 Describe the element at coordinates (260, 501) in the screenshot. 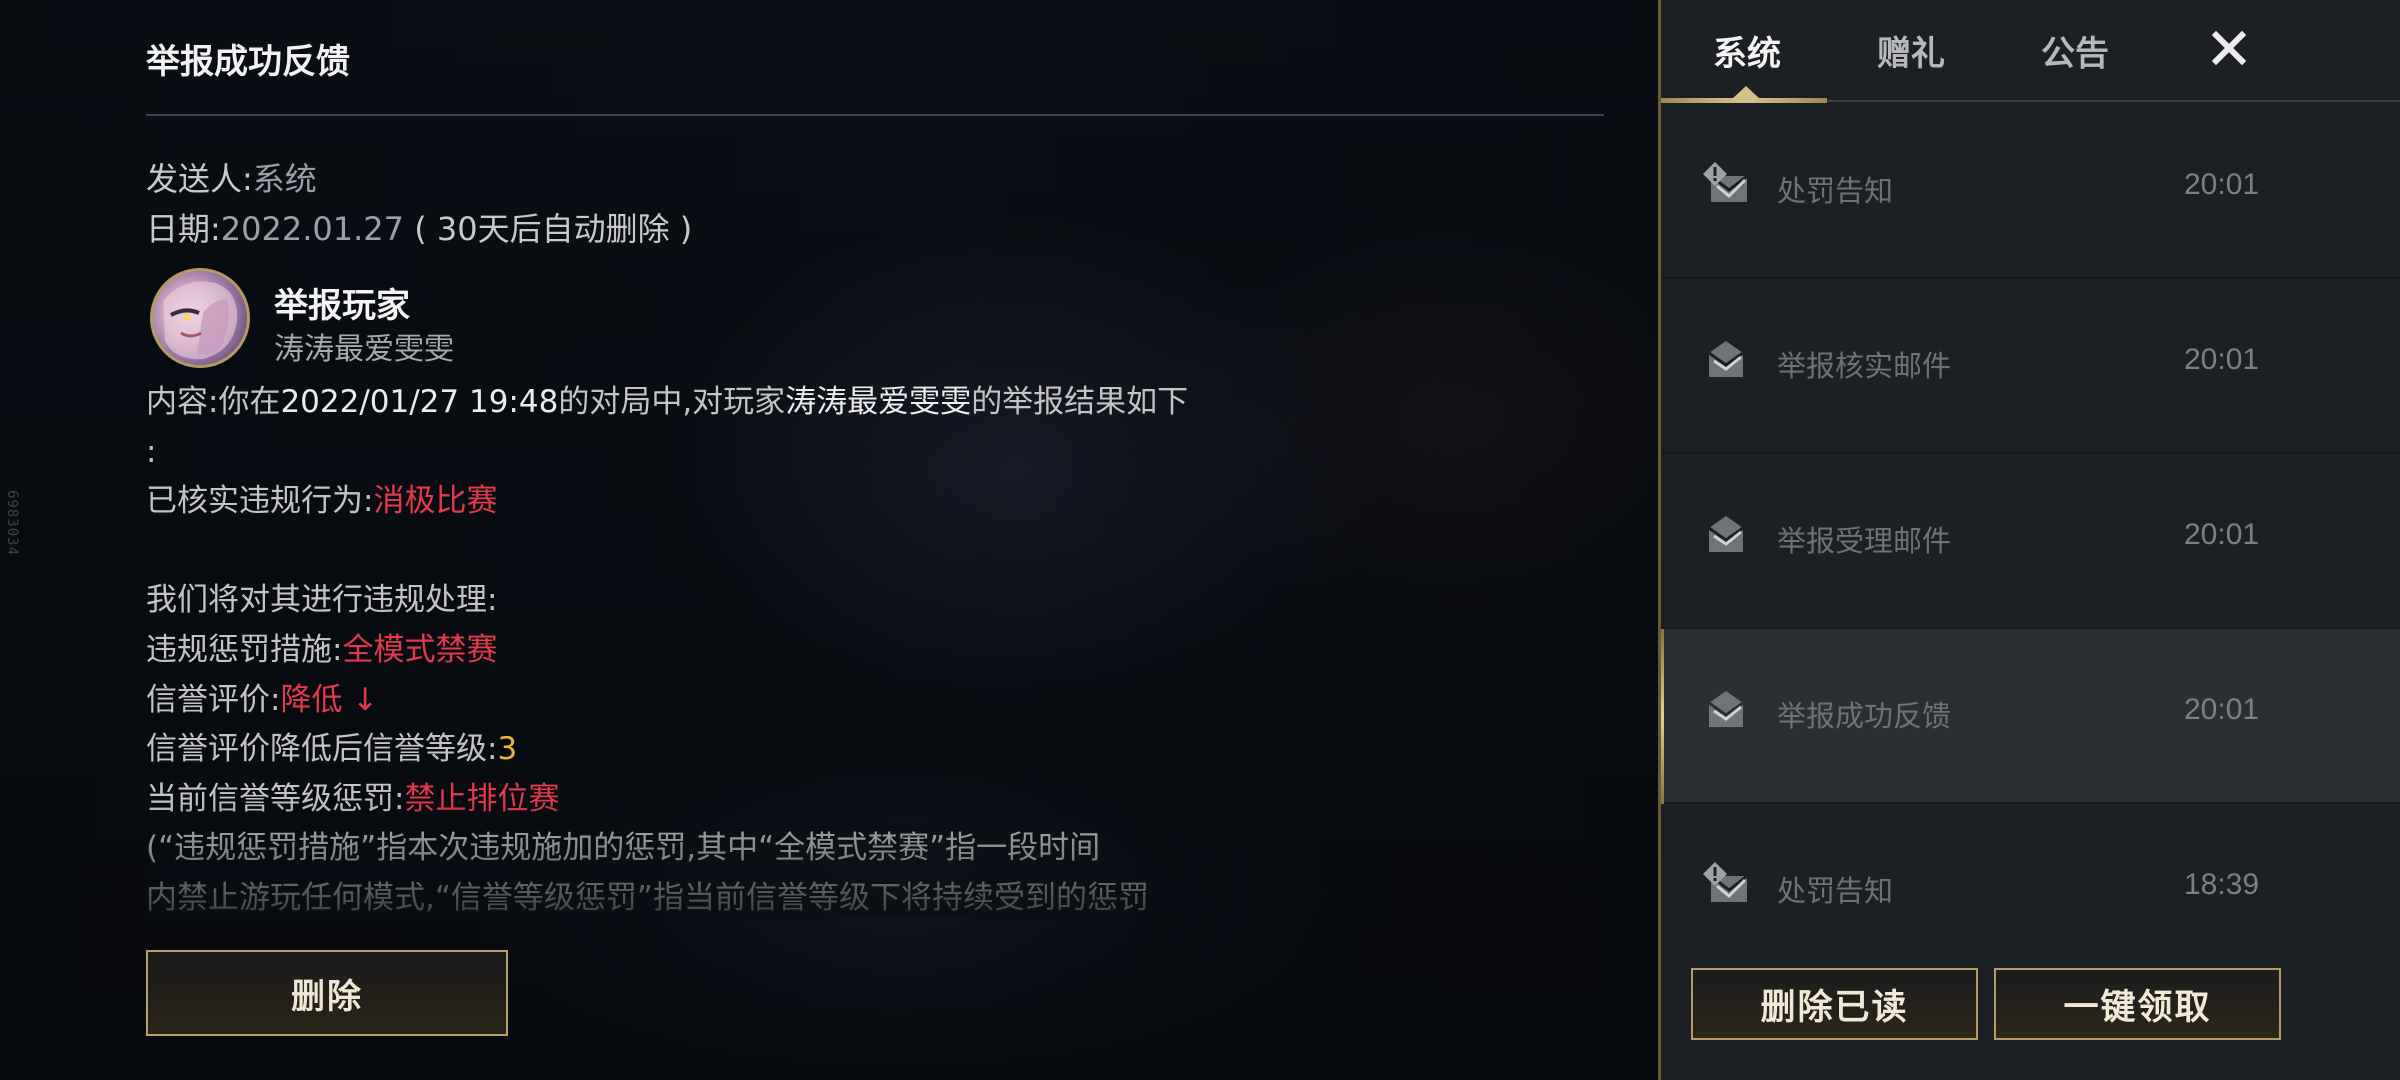

I see `verified-label: 已核实违规行为:` at that location.